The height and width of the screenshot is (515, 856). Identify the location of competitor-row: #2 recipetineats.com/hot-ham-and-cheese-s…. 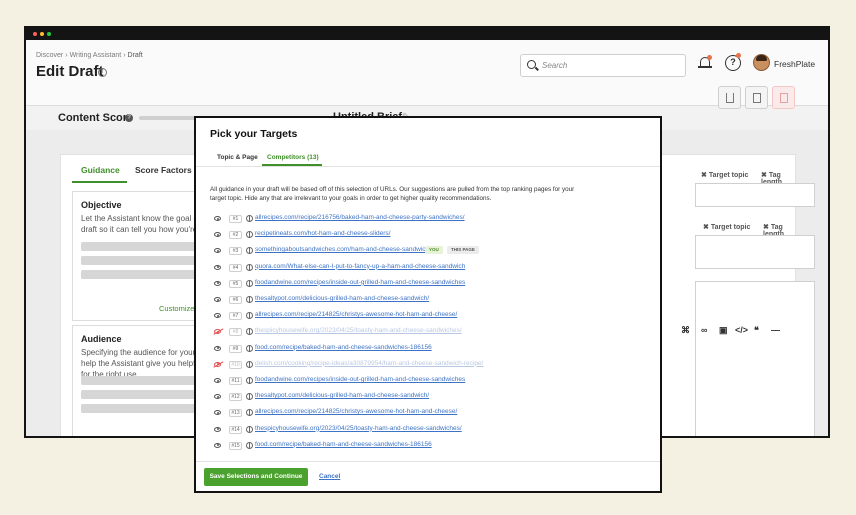
(430, 236).